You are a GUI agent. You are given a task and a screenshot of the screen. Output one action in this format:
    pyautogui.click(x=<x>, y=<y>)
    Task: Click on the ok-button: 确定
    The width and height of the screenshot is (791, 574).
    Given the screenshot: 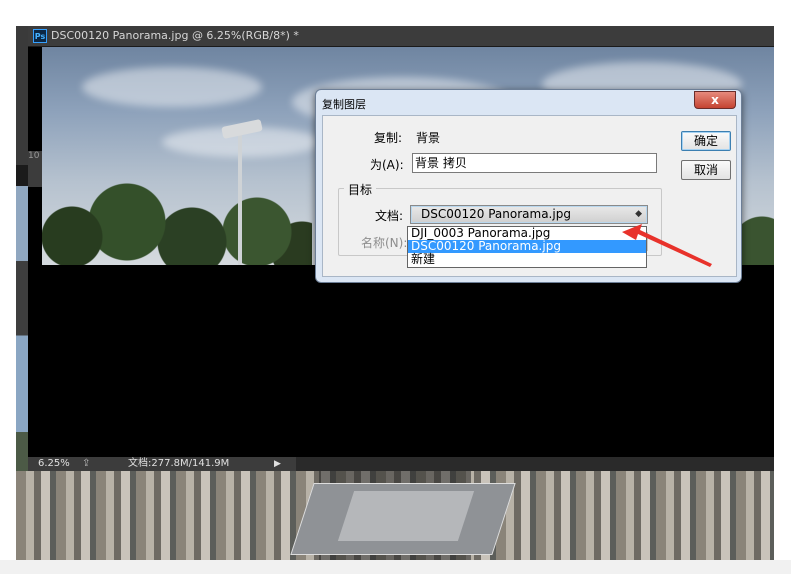 What is the action you would take?
    pyautogui.click(x=706, y=141)
    